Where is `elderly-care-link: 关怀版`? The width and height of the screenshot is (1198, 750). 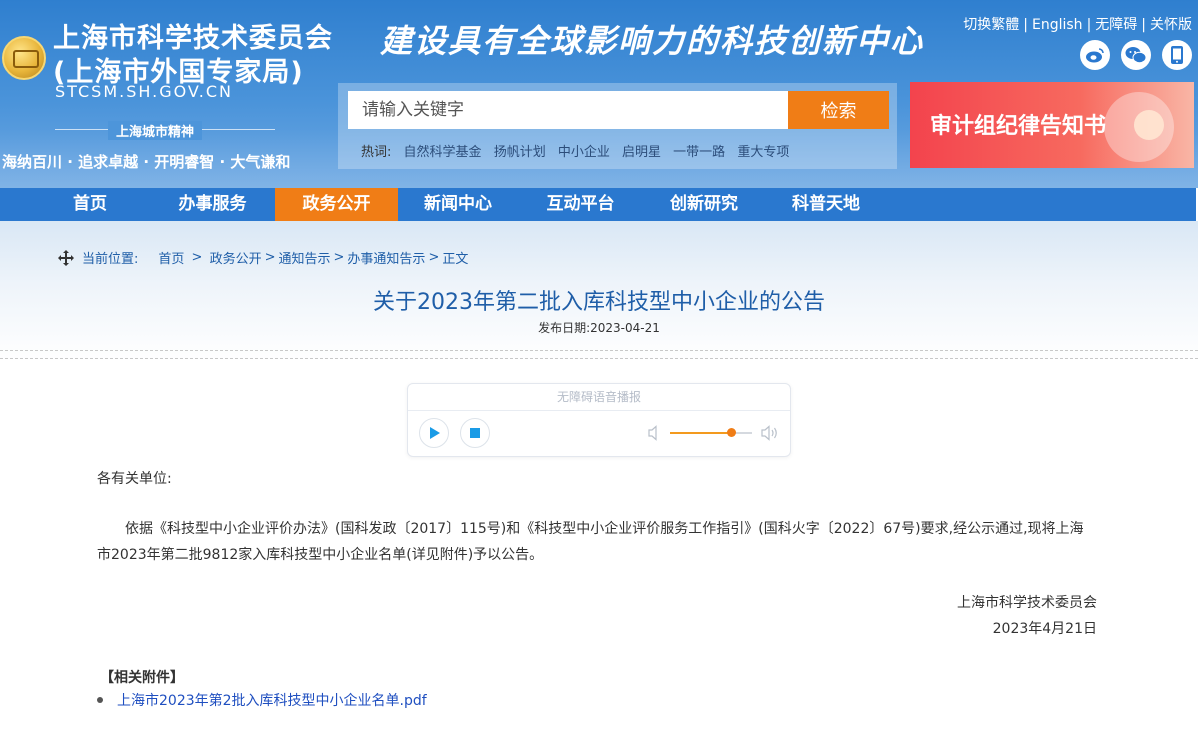 elderly-care-link: 关怀版 is located at coordinates (1171, 25).